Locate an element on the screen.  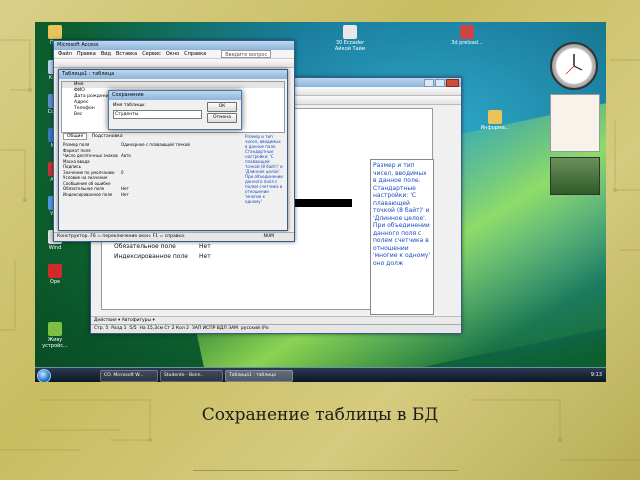
access-titlebar: Microsoft Access is located at coordinates (174, 45).